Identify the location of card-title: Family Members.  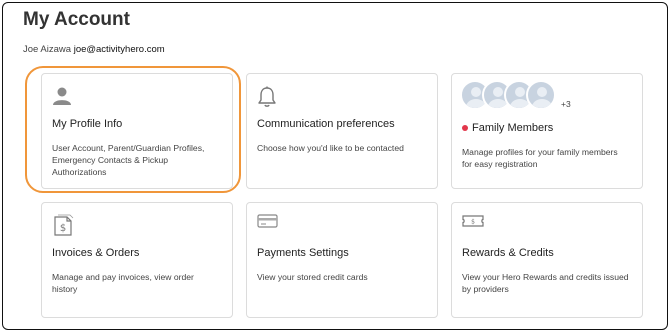
(513, 128).